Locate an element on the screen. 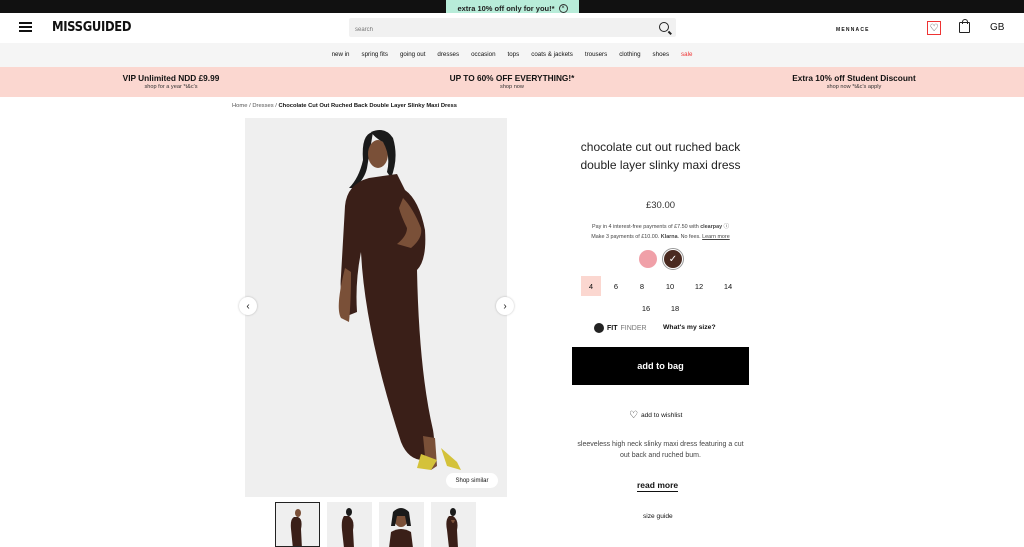 The width and height of the screenshot is (1024, 547). prev-image-button: ‹ is located at coordinates (248, 306).